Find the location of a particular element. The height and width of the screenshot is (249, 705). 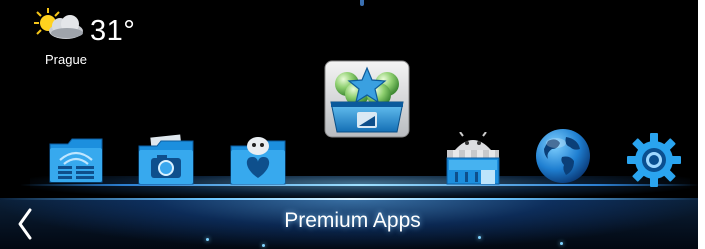

android-store-icon is located at coordinates (473, 158).